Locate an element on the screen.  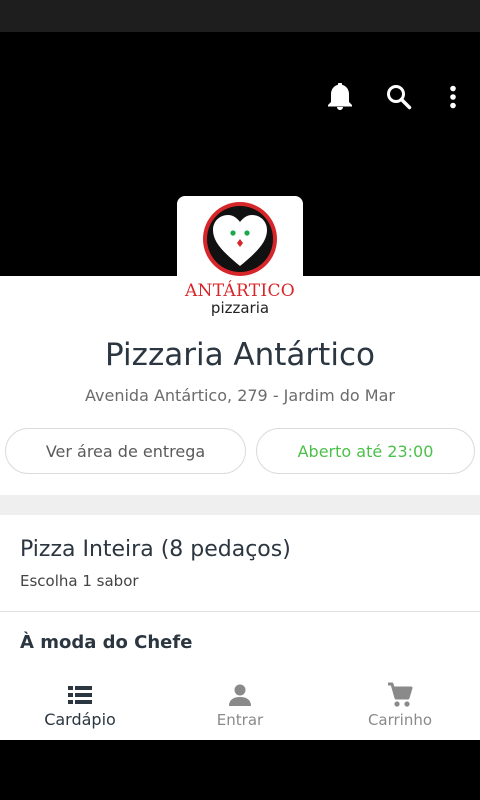
store-logo: ANTÁRTICO pizzaria is located at coordinates (240, 258).